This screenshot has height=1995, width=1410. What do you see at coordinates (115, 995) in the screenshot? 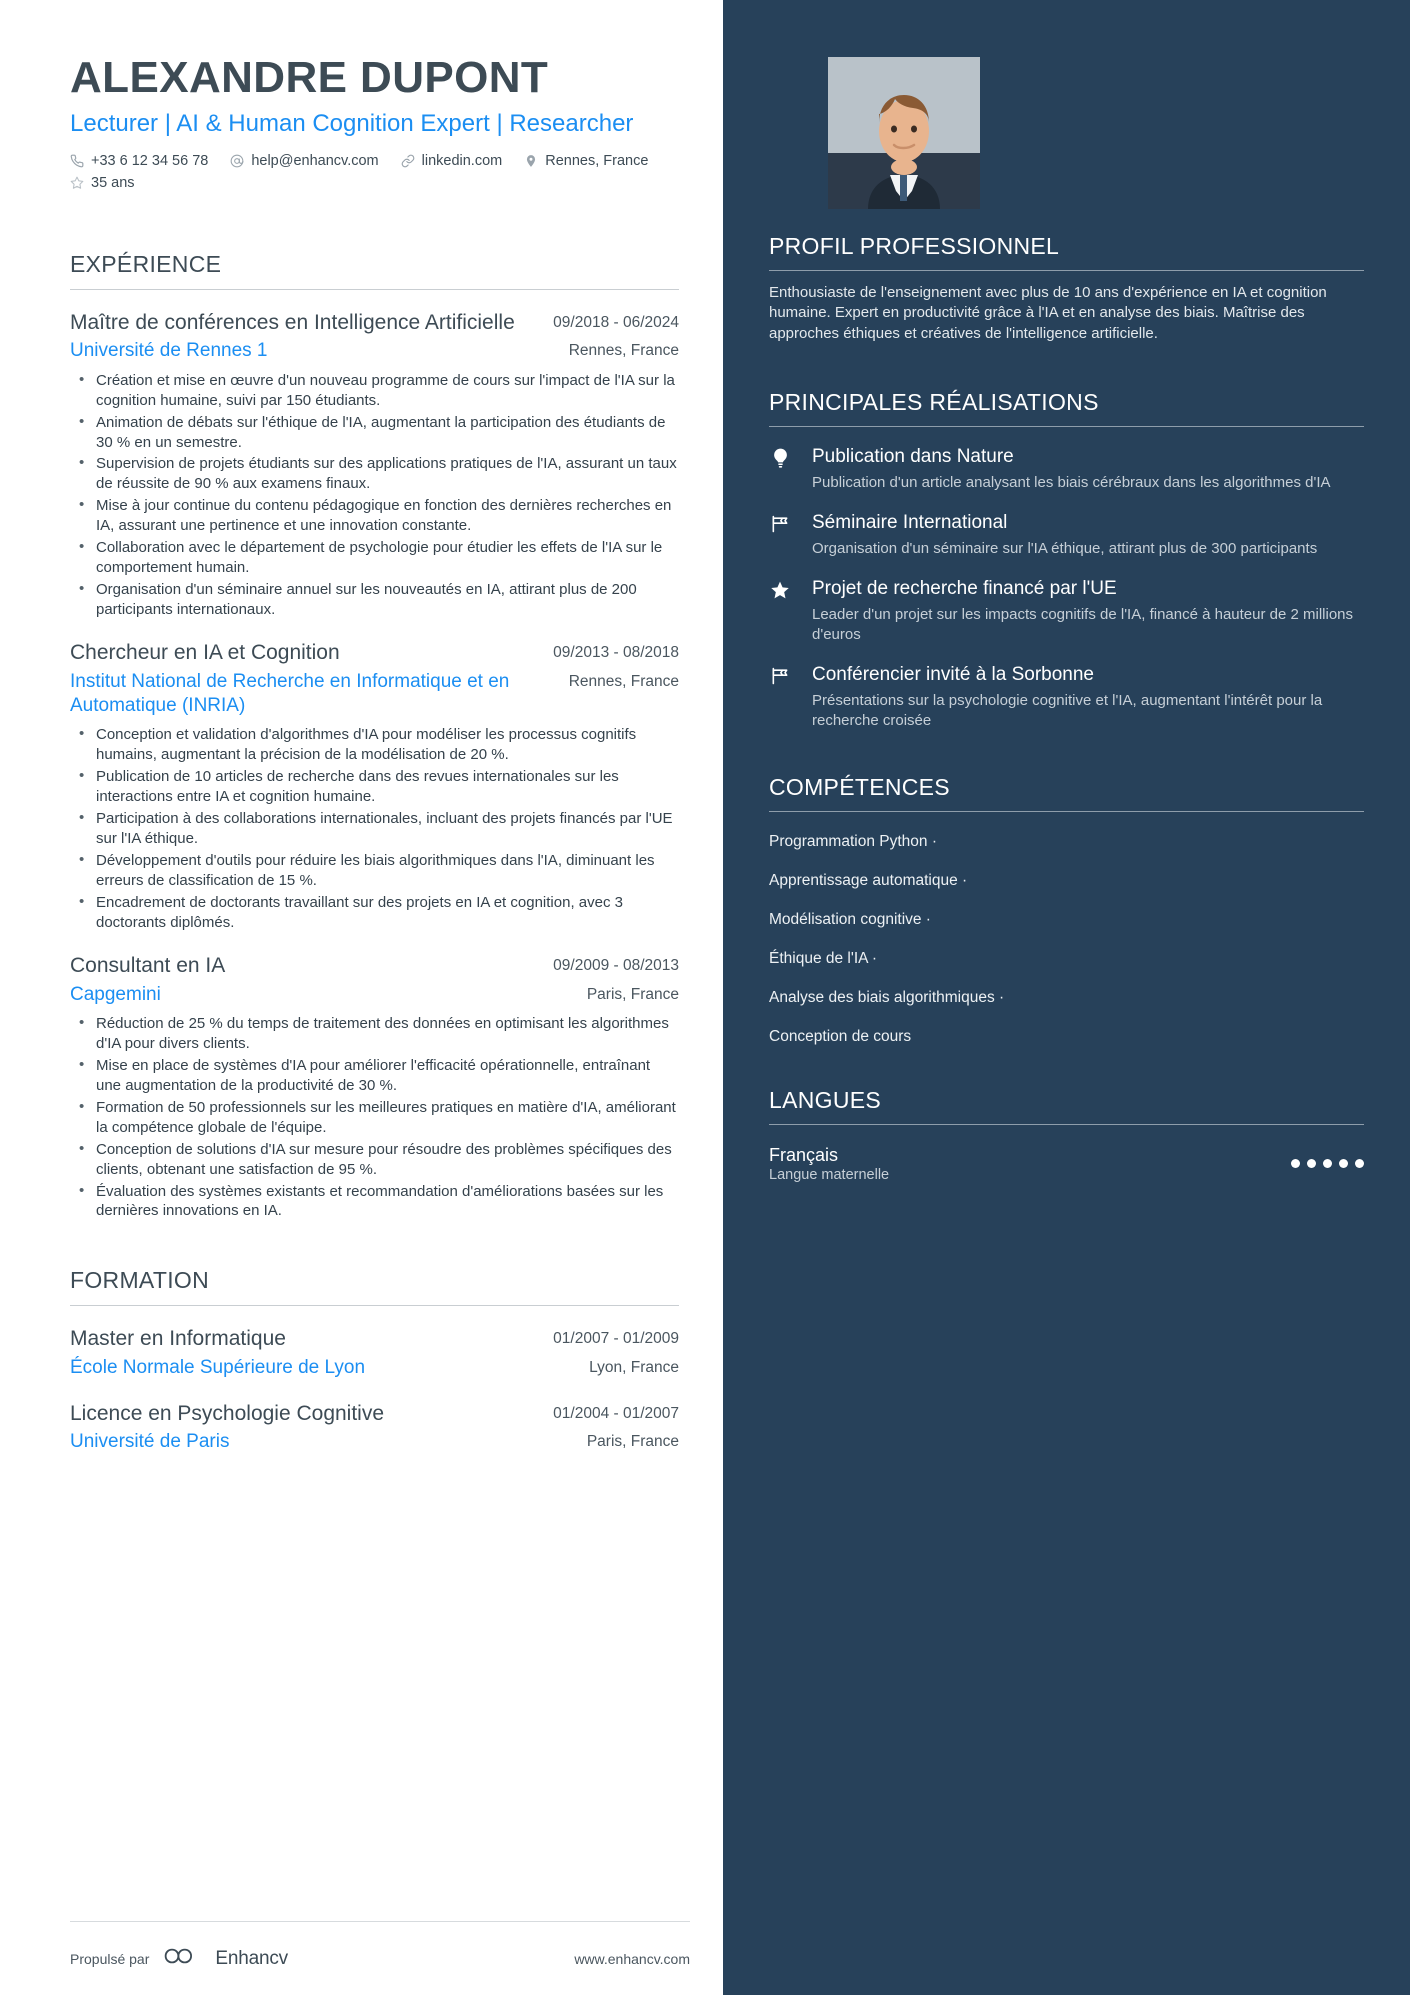
I see `job-organization: Capgemini` at bounding box center [115, 995].